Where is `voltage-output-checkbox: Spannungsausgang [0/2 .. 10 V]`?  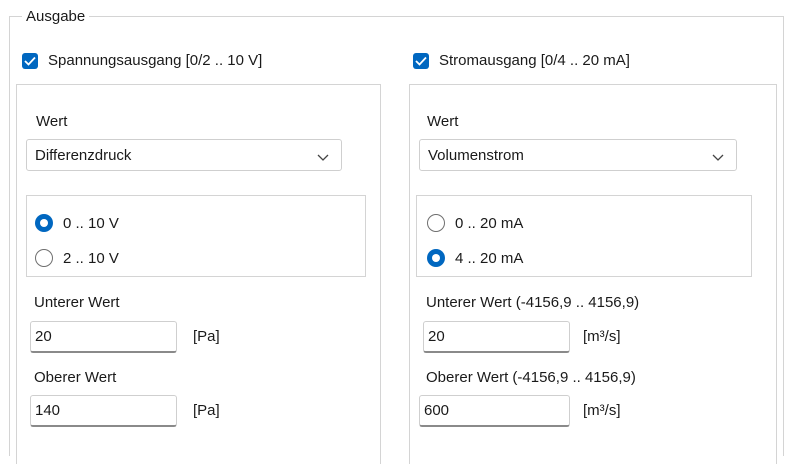
voltage-output-checkbox: Spannungsausgang [0/2 .. 10 V] is located at coordinates (142, 60).